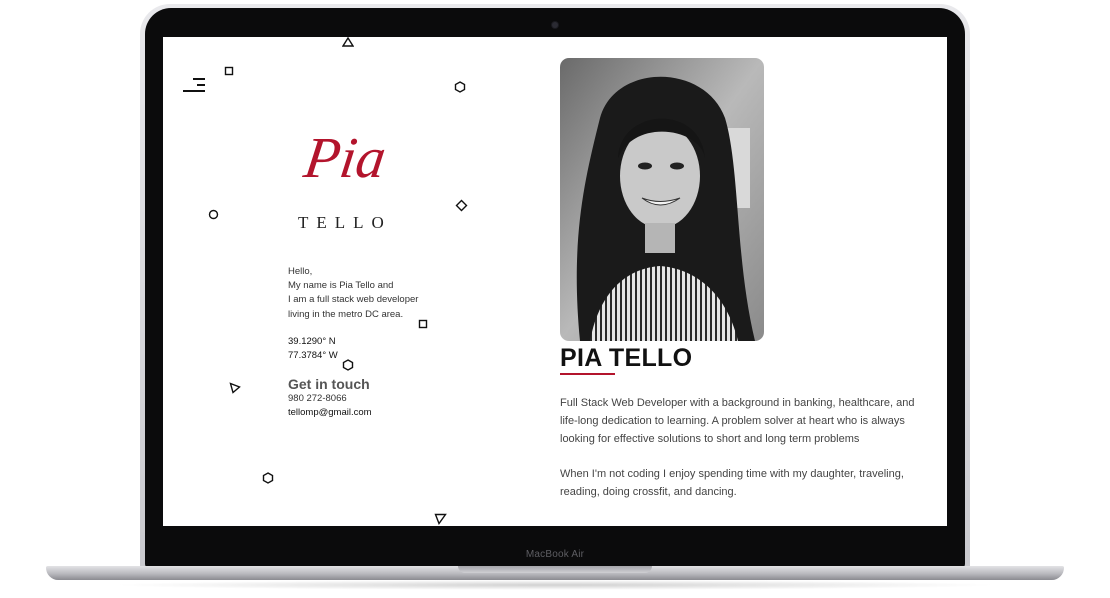  Describe the element at coordinates (329, 384) in the screenshot. I see `contact-heading: Get in touch` at that location.